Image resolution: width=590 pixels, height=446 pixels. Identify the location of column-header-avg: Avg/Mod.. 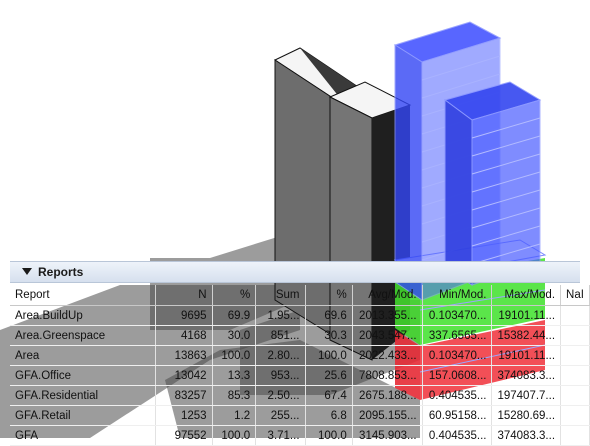
(387, 295).